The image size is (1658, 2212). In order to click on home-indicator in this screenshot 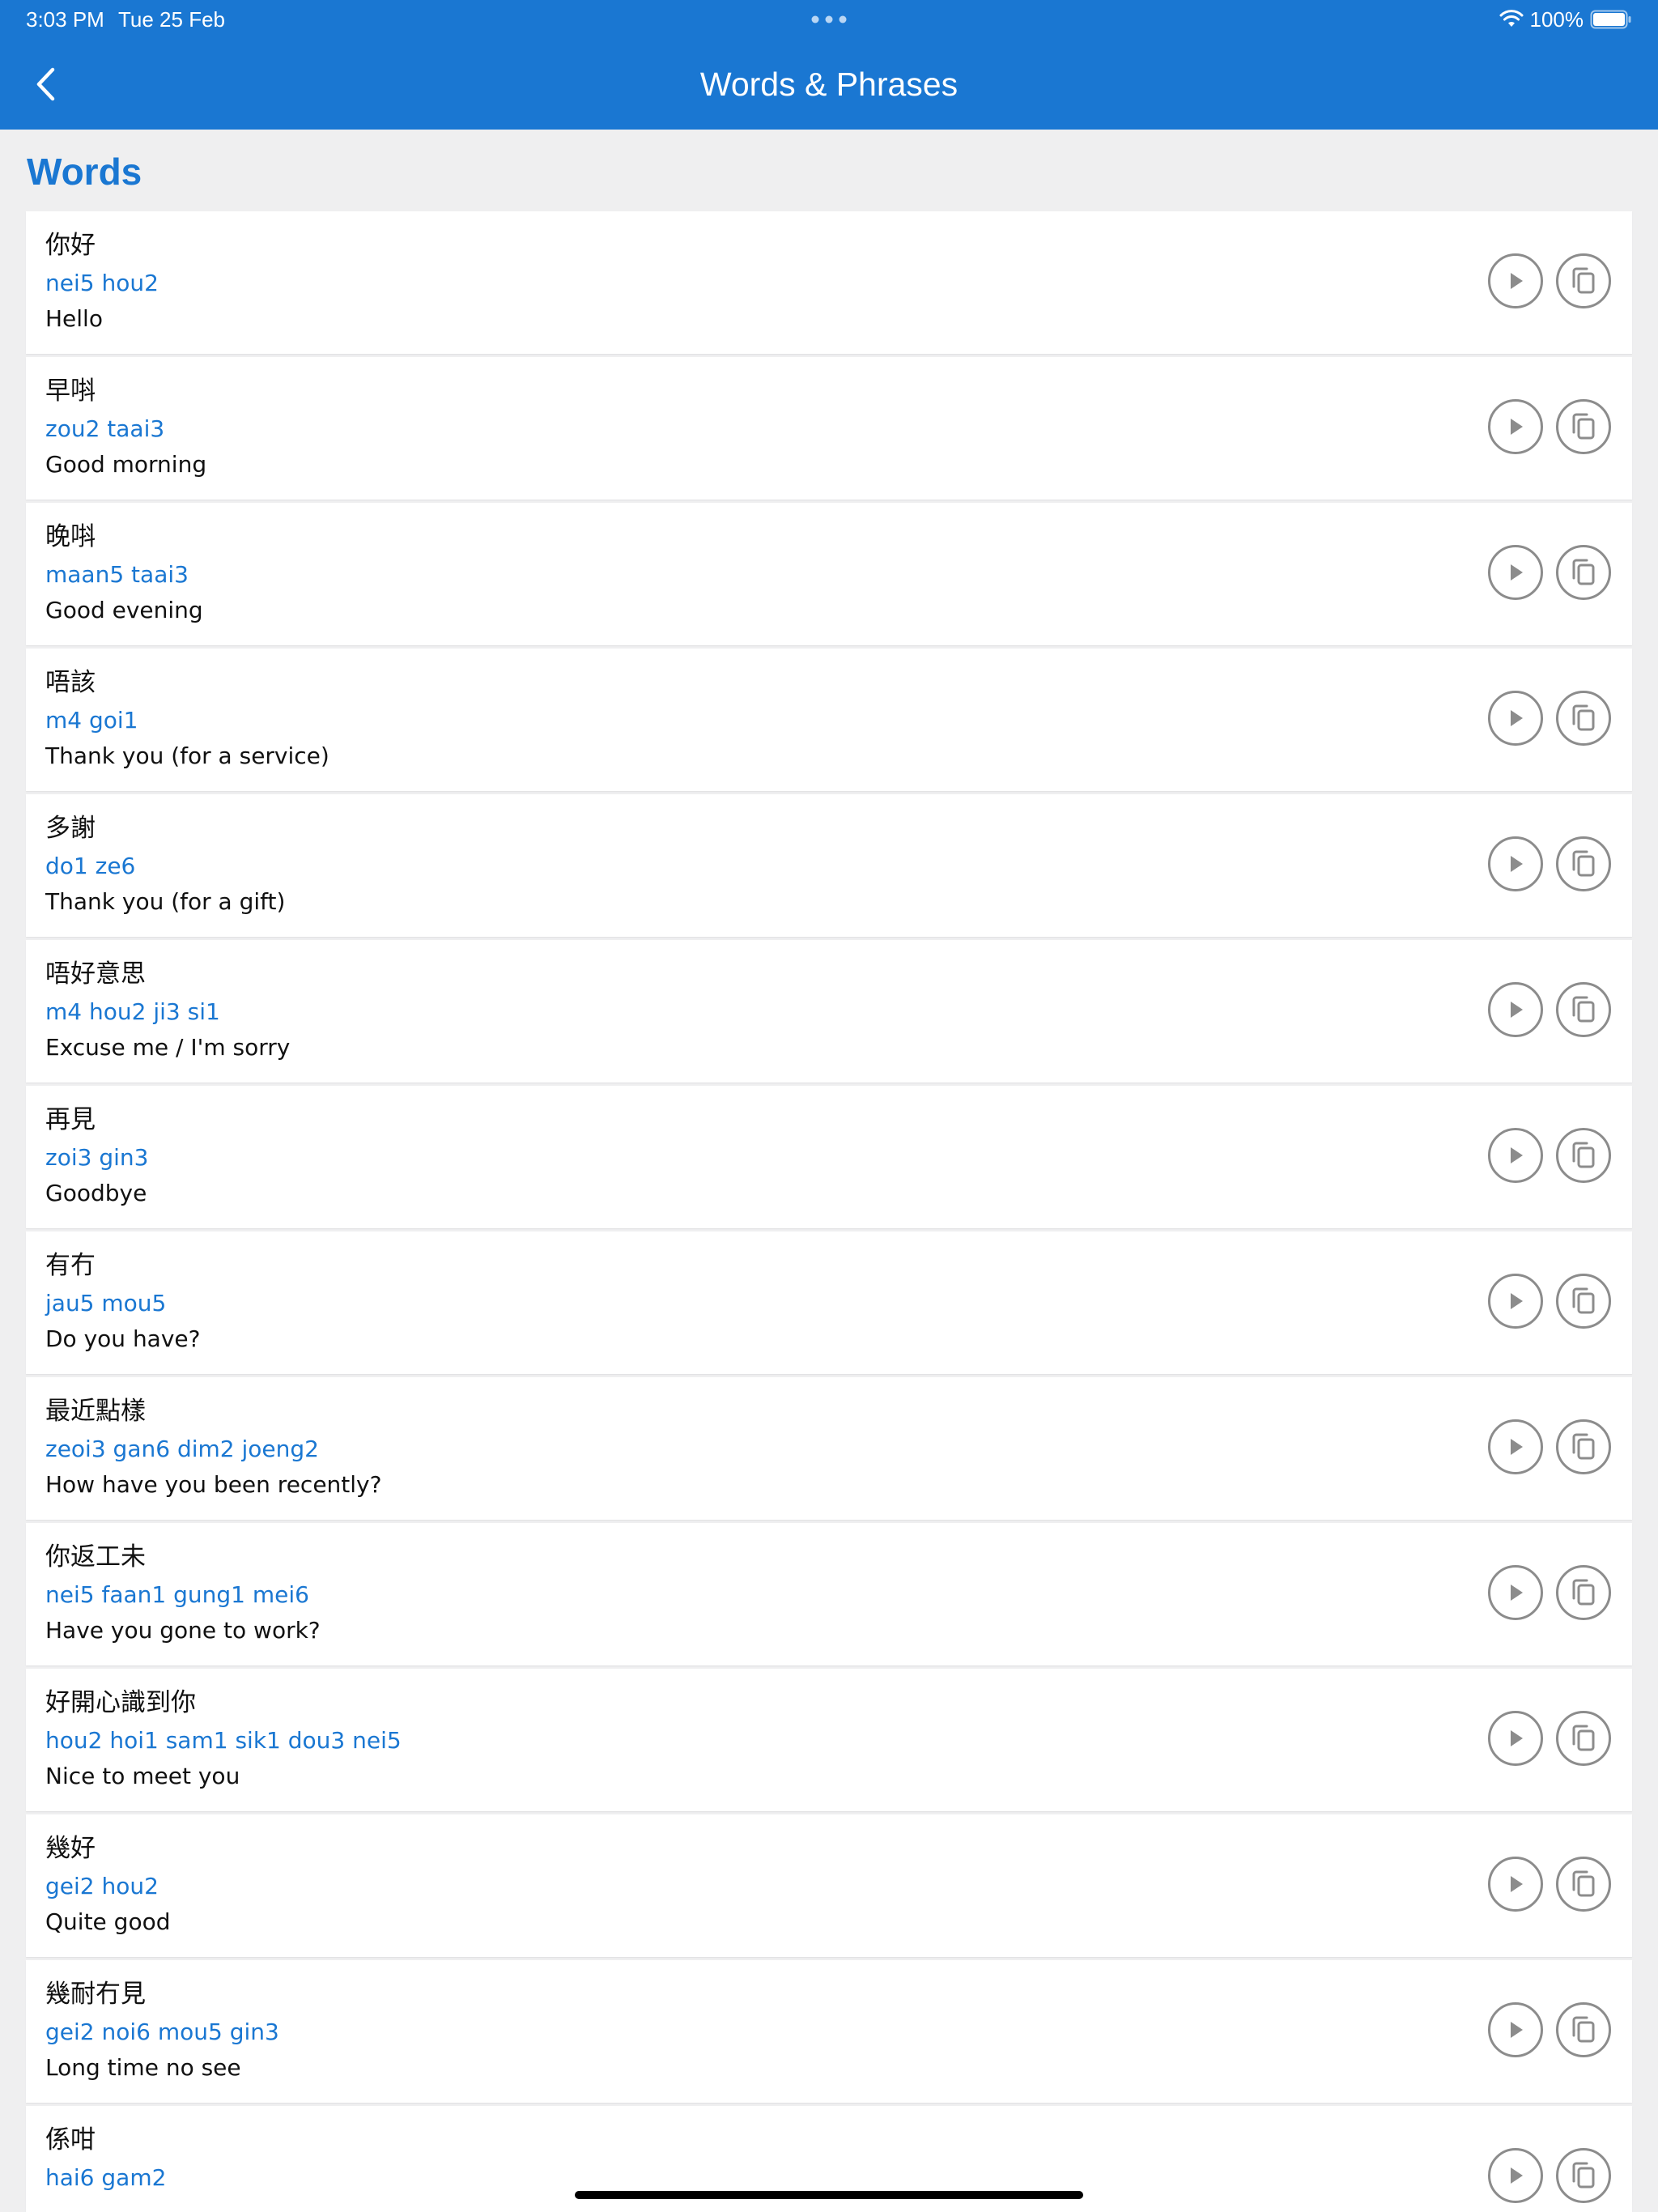, I will do `click(829, 2195)`.